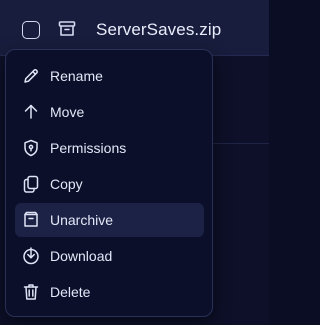 This screenshot has width=320, height=325. I want to click on menu-item-label: Rename, so click(76, 76).